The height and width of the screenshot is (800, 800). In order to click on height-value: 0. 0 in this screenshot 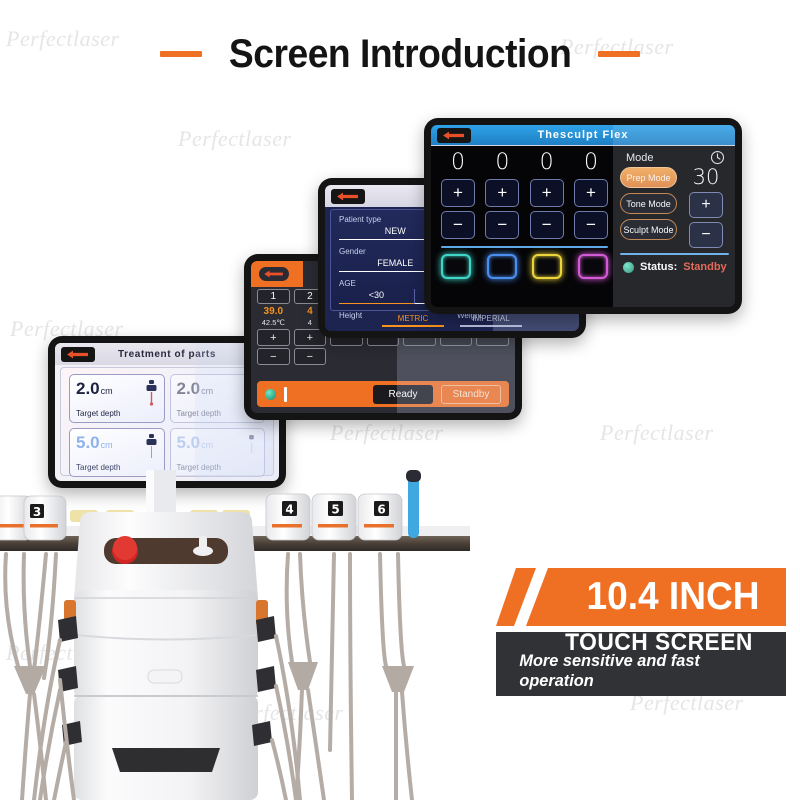, I will do `click(423, 330)`.